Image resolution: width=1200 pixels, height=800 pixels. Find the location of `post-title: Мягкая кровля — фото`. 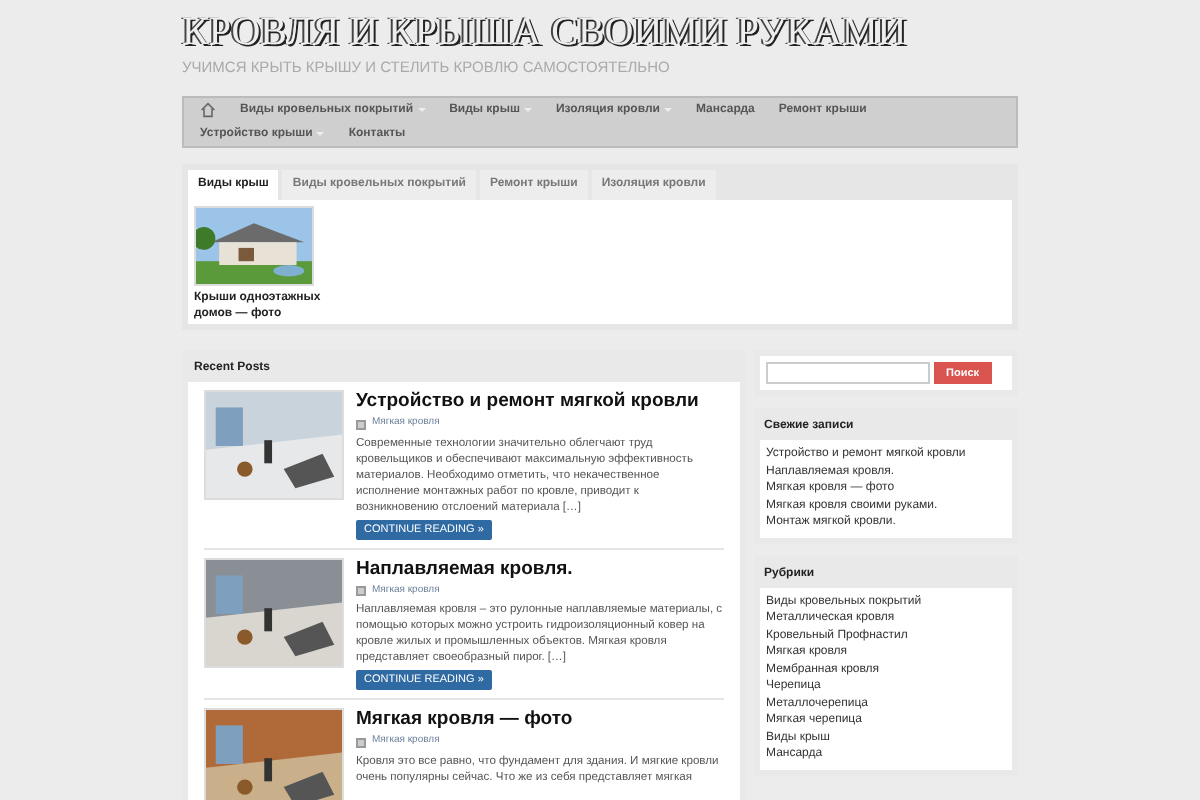

post-title: Мягкая кровля — фото is located at coordinates (540, 719).